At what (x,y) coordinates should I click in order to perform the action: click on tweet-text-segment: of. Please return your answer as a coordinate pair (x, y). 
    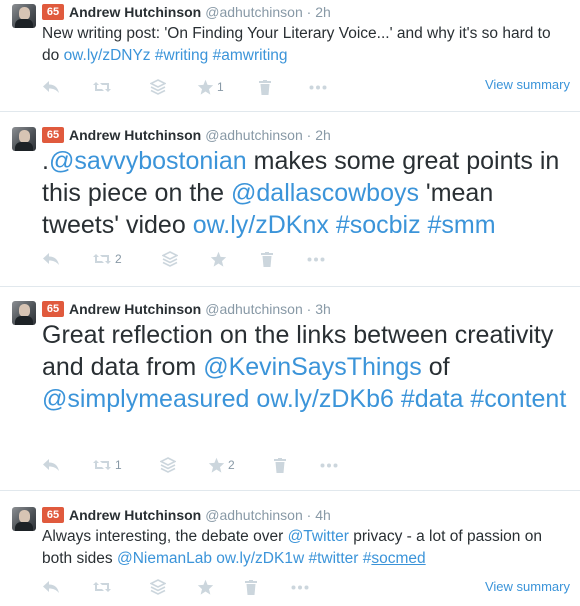
    Looking at the image, I should click on (435, 367).